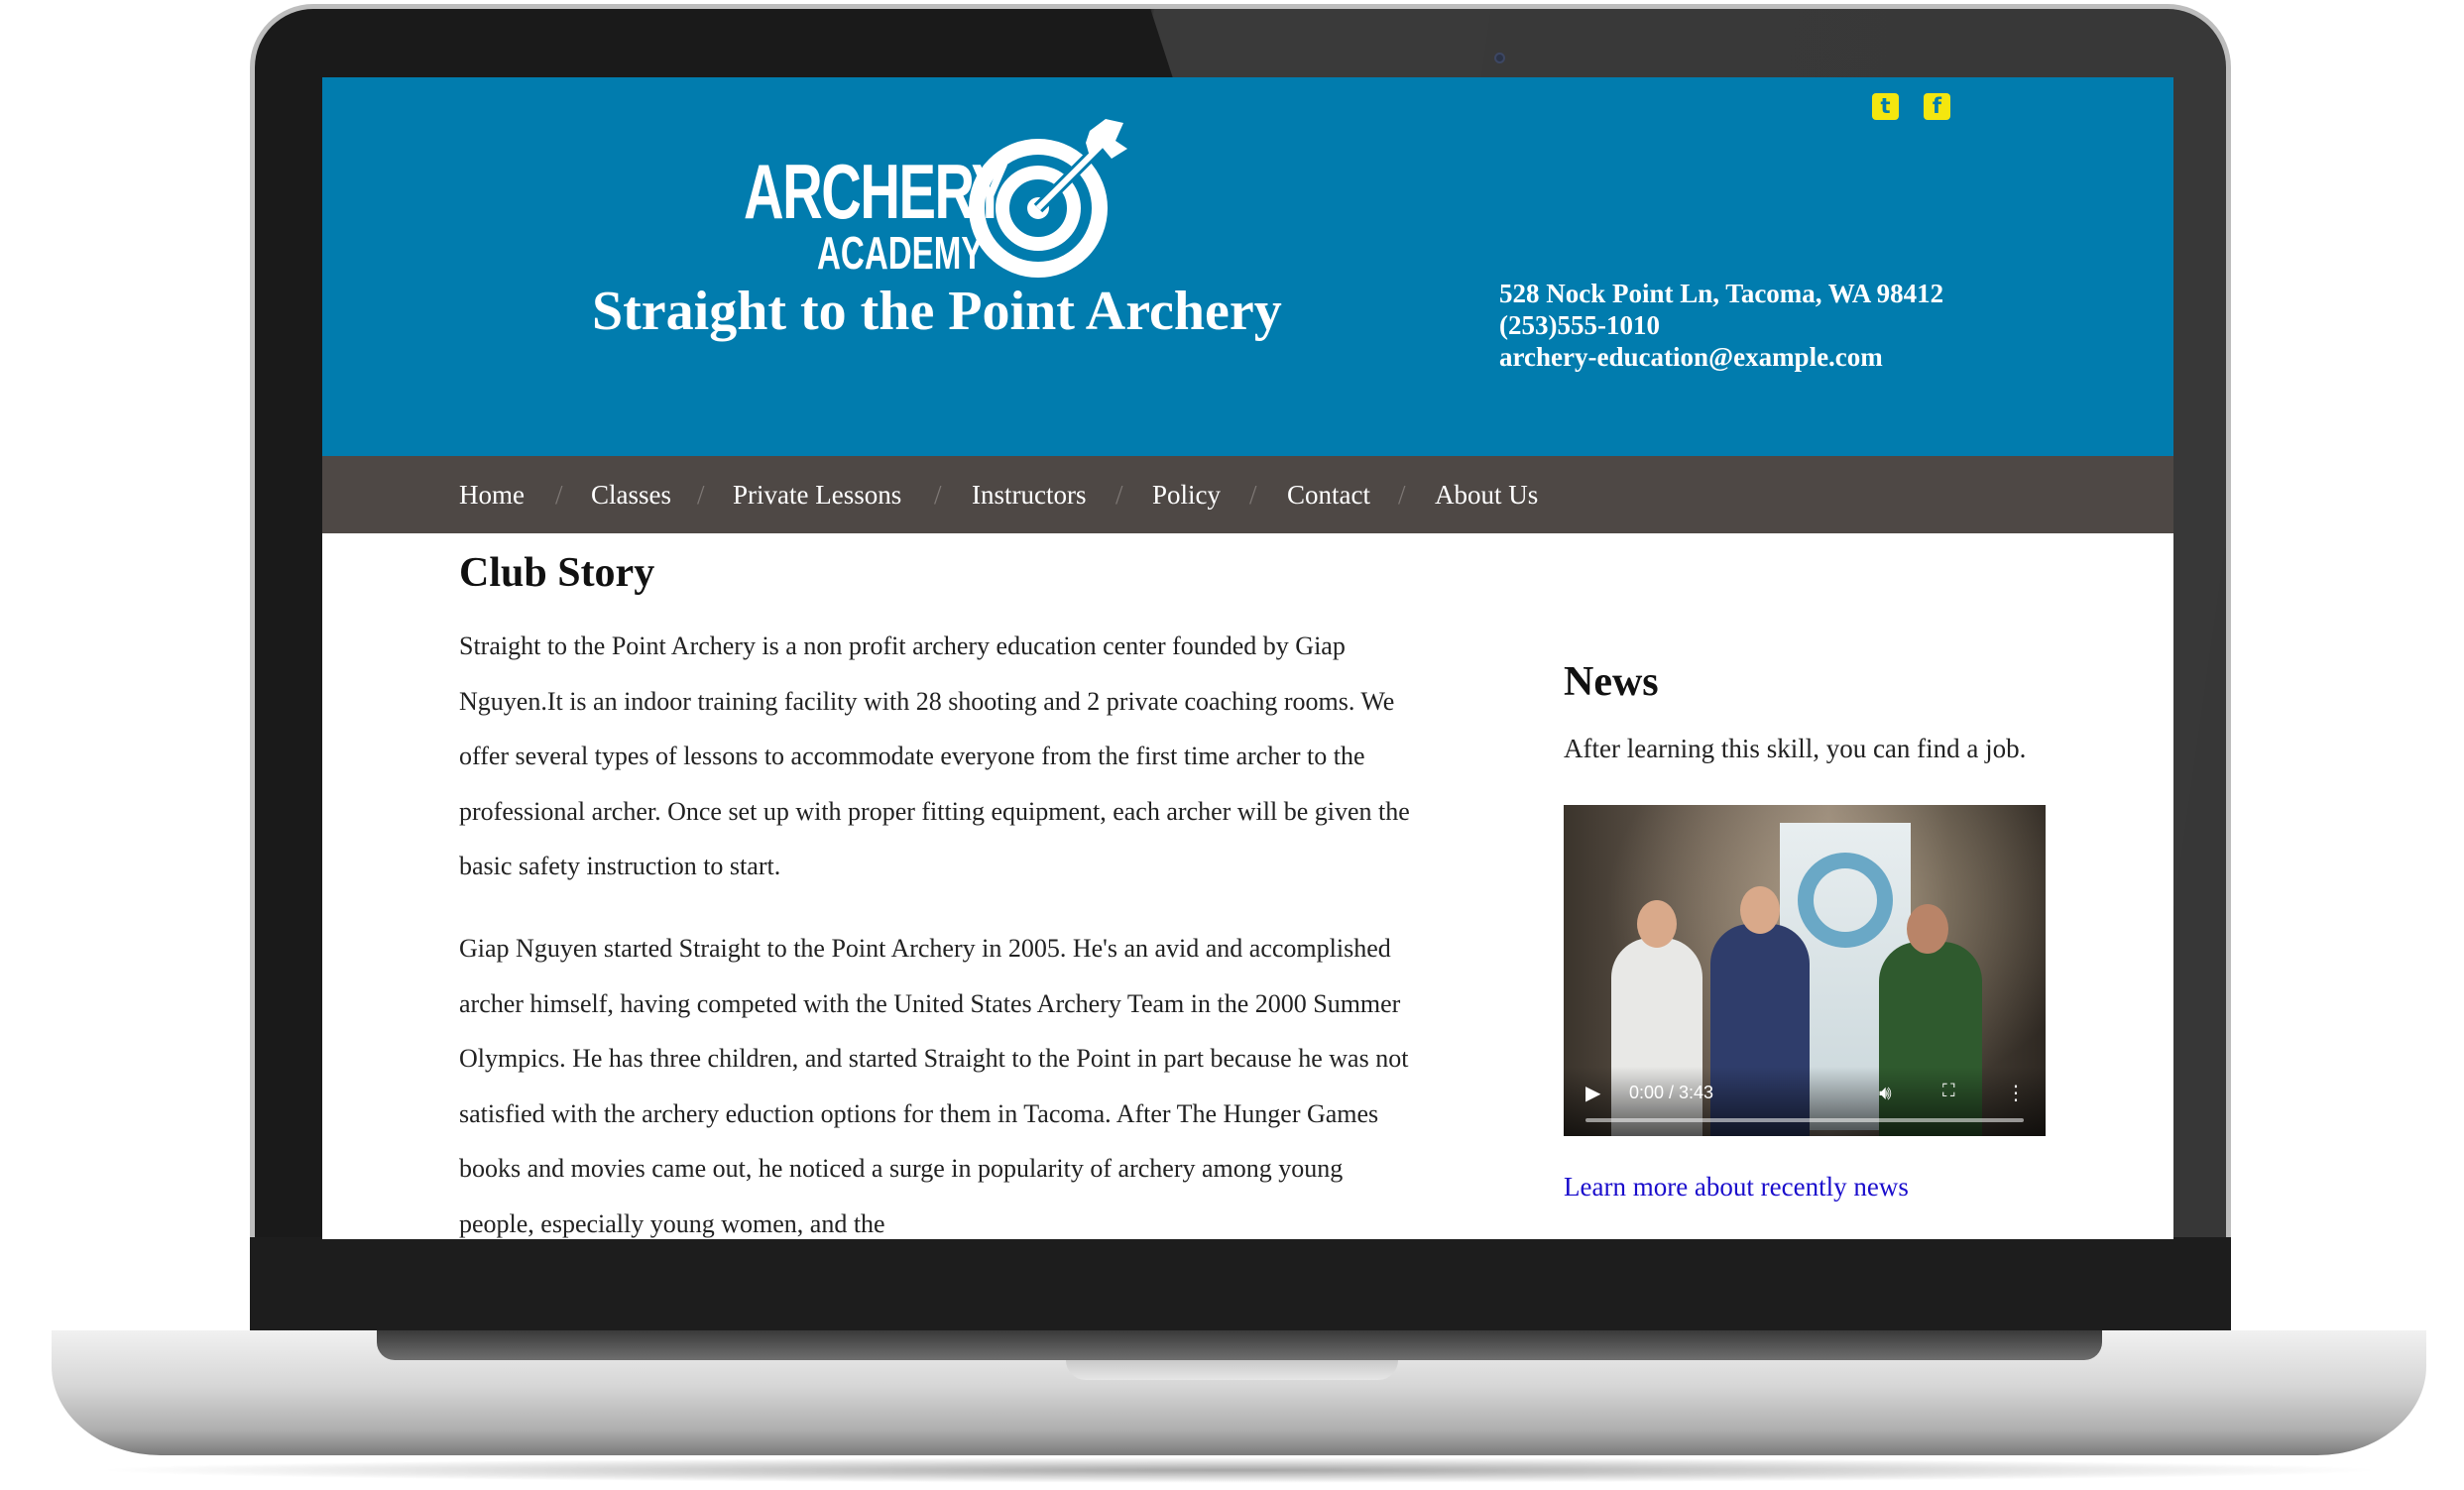 This screenshot has height=1490, width=2464. What do you see at coordinates (1885, 1092) in the screenshot?
I see `volume-icon: 🔊︎` at bounding box center [1885, 1092].